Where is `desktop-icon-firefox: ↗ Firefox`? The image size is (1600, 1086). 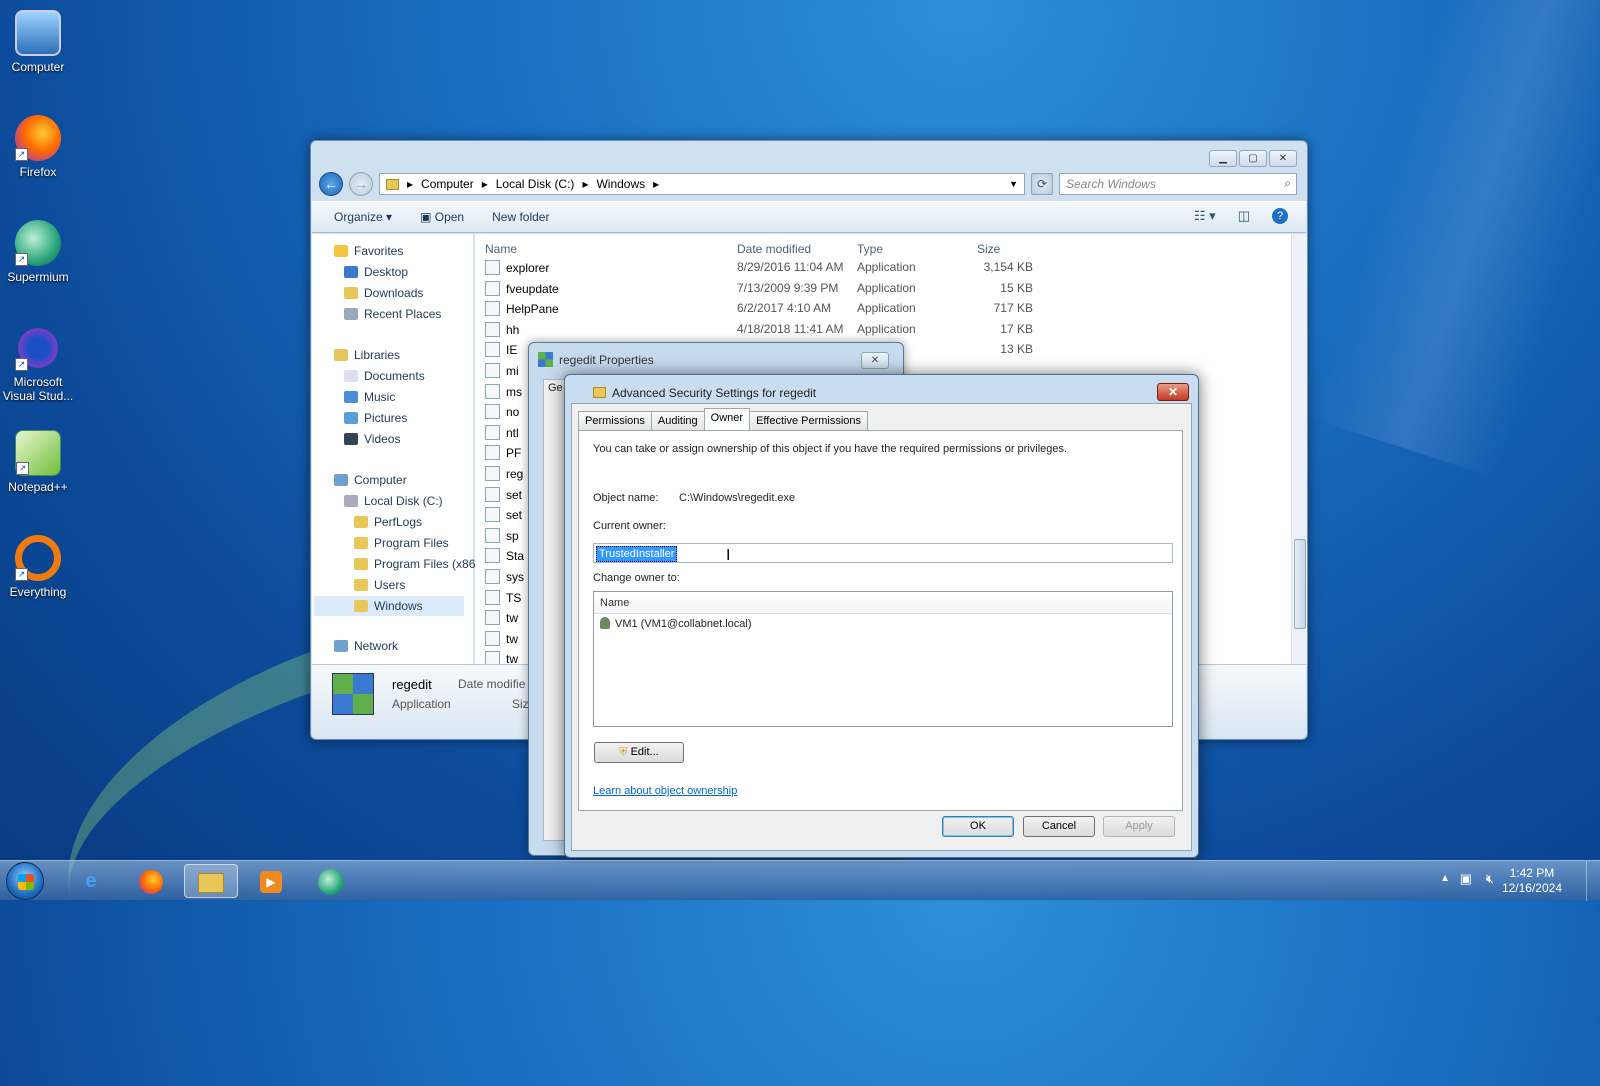 desktop-icon-firefox: ↗ Firefox is located at coordinates (38, 147).